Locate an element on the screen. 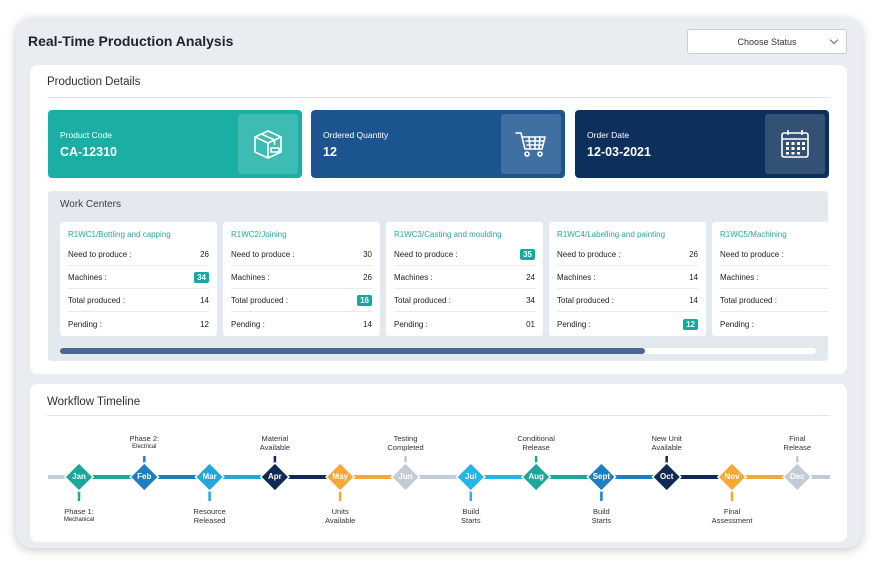  month-label: Sept is located at coordinates (601, 476).